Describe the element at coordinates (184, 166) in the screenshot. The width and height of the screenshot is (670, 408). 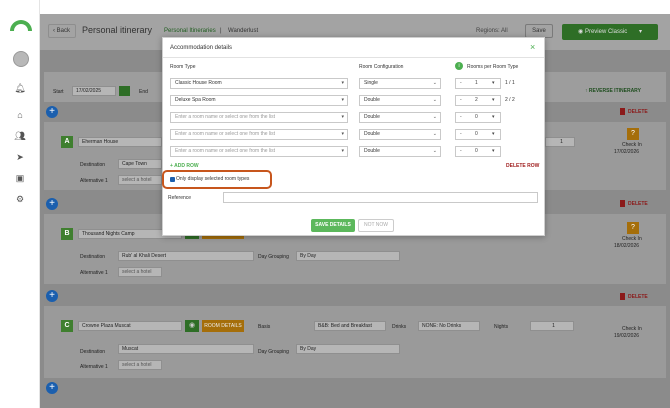
I see `add-row-button: + ADD ROW` at that location.